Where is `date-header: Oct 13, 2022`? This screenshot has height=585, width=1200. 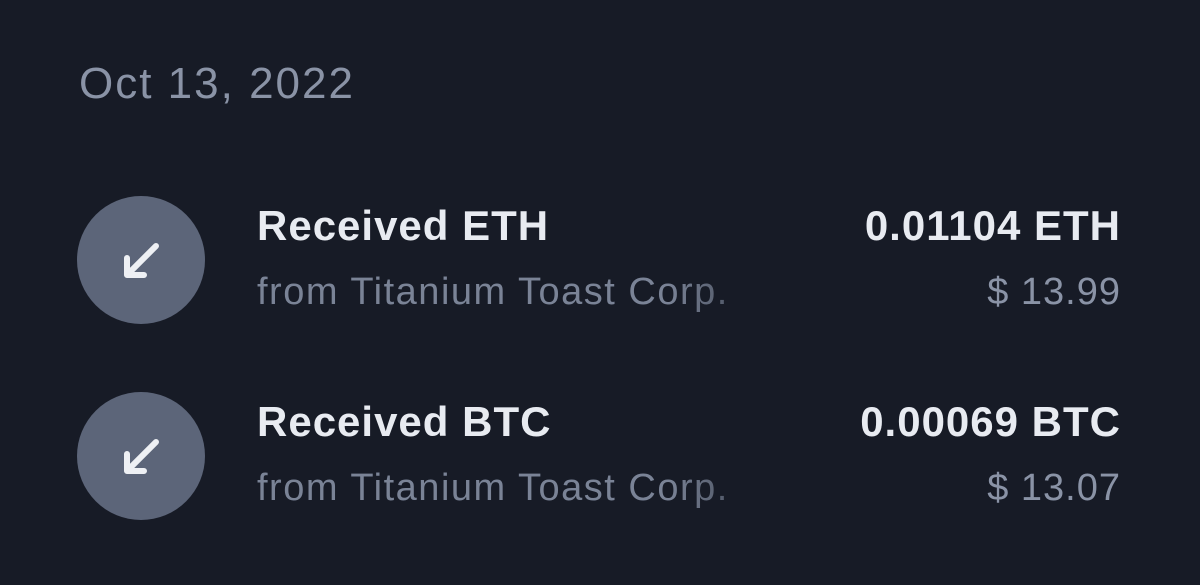 date-header: Oct 13, 2022 is located at coordinates (217, 83).